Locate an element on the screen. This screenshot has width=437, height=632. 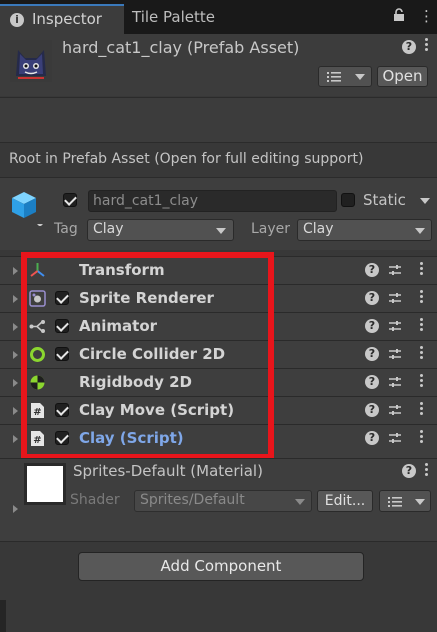
component-circle-collider-2d: Circle Collider 2D ? is located at coordinates (218, 354).